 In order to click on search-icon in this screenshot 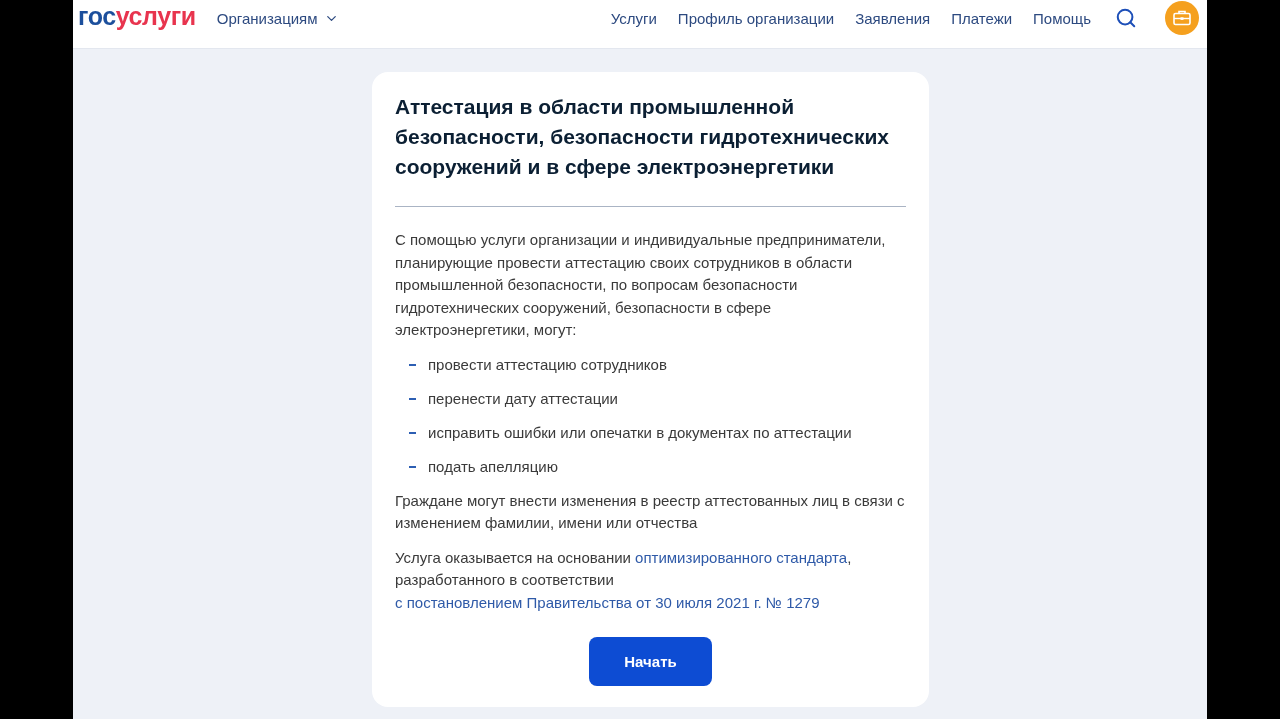, I will do `click(1126, 18)`.